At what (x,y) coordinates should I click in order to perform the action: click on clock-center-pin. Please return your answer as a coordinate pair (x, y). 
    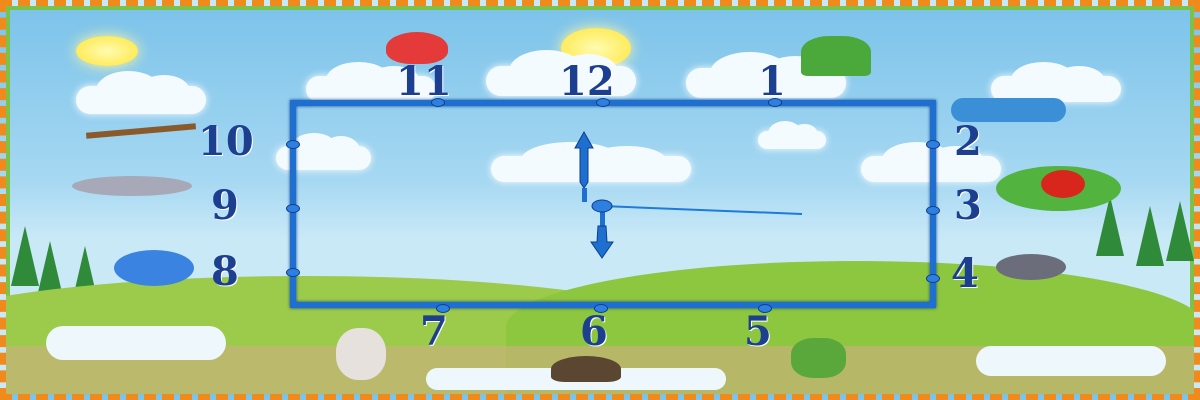
    Looking at the image, I should click on (602, 206).